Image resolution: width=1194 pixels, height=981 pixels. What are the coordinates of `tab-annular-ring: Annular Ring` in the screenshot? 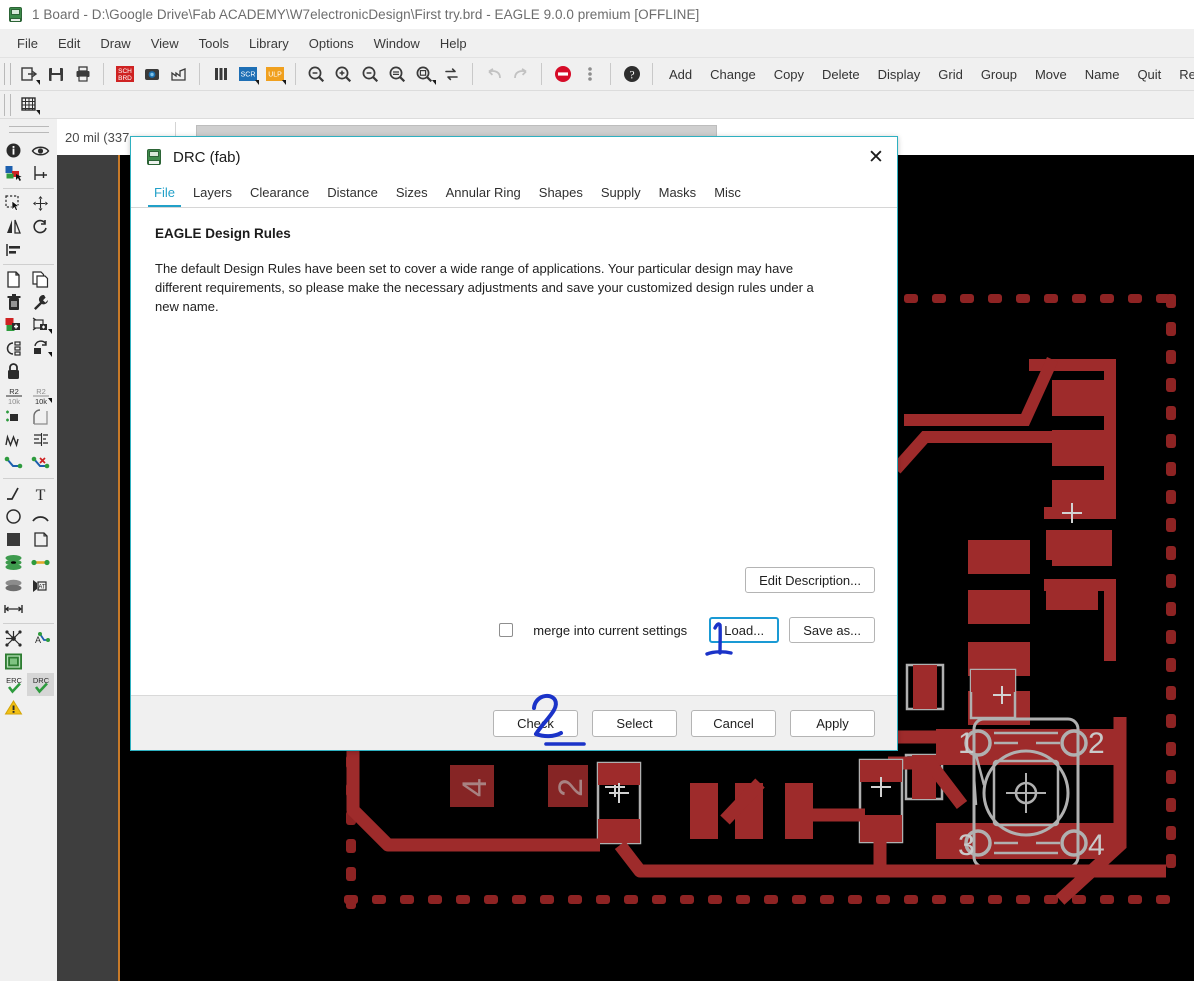 It's located at (483, 194).